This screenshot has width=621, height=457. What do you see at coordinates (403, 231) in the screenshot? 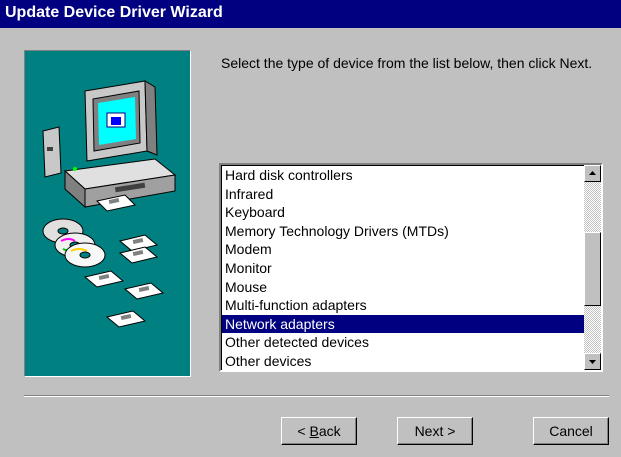
I see `list-item: Memory Technology Drivers (MTDs)` at bounding box center [403, 231].